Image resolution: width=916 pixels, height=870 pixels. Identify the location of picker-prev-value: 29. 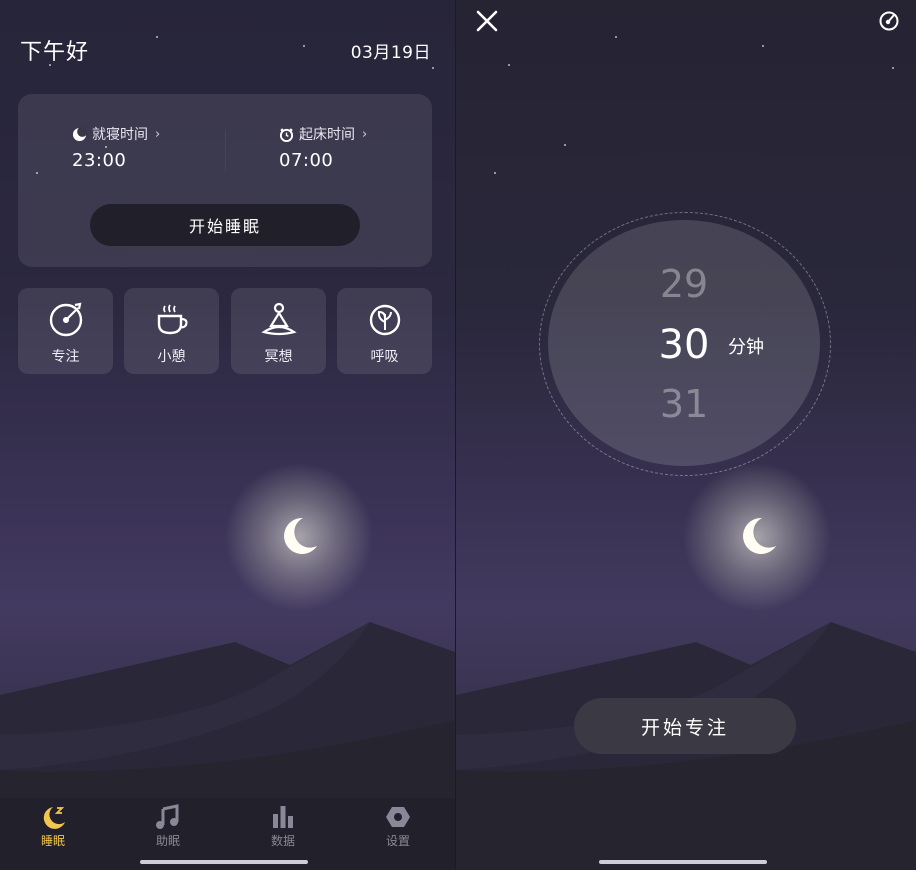
(684, 284).